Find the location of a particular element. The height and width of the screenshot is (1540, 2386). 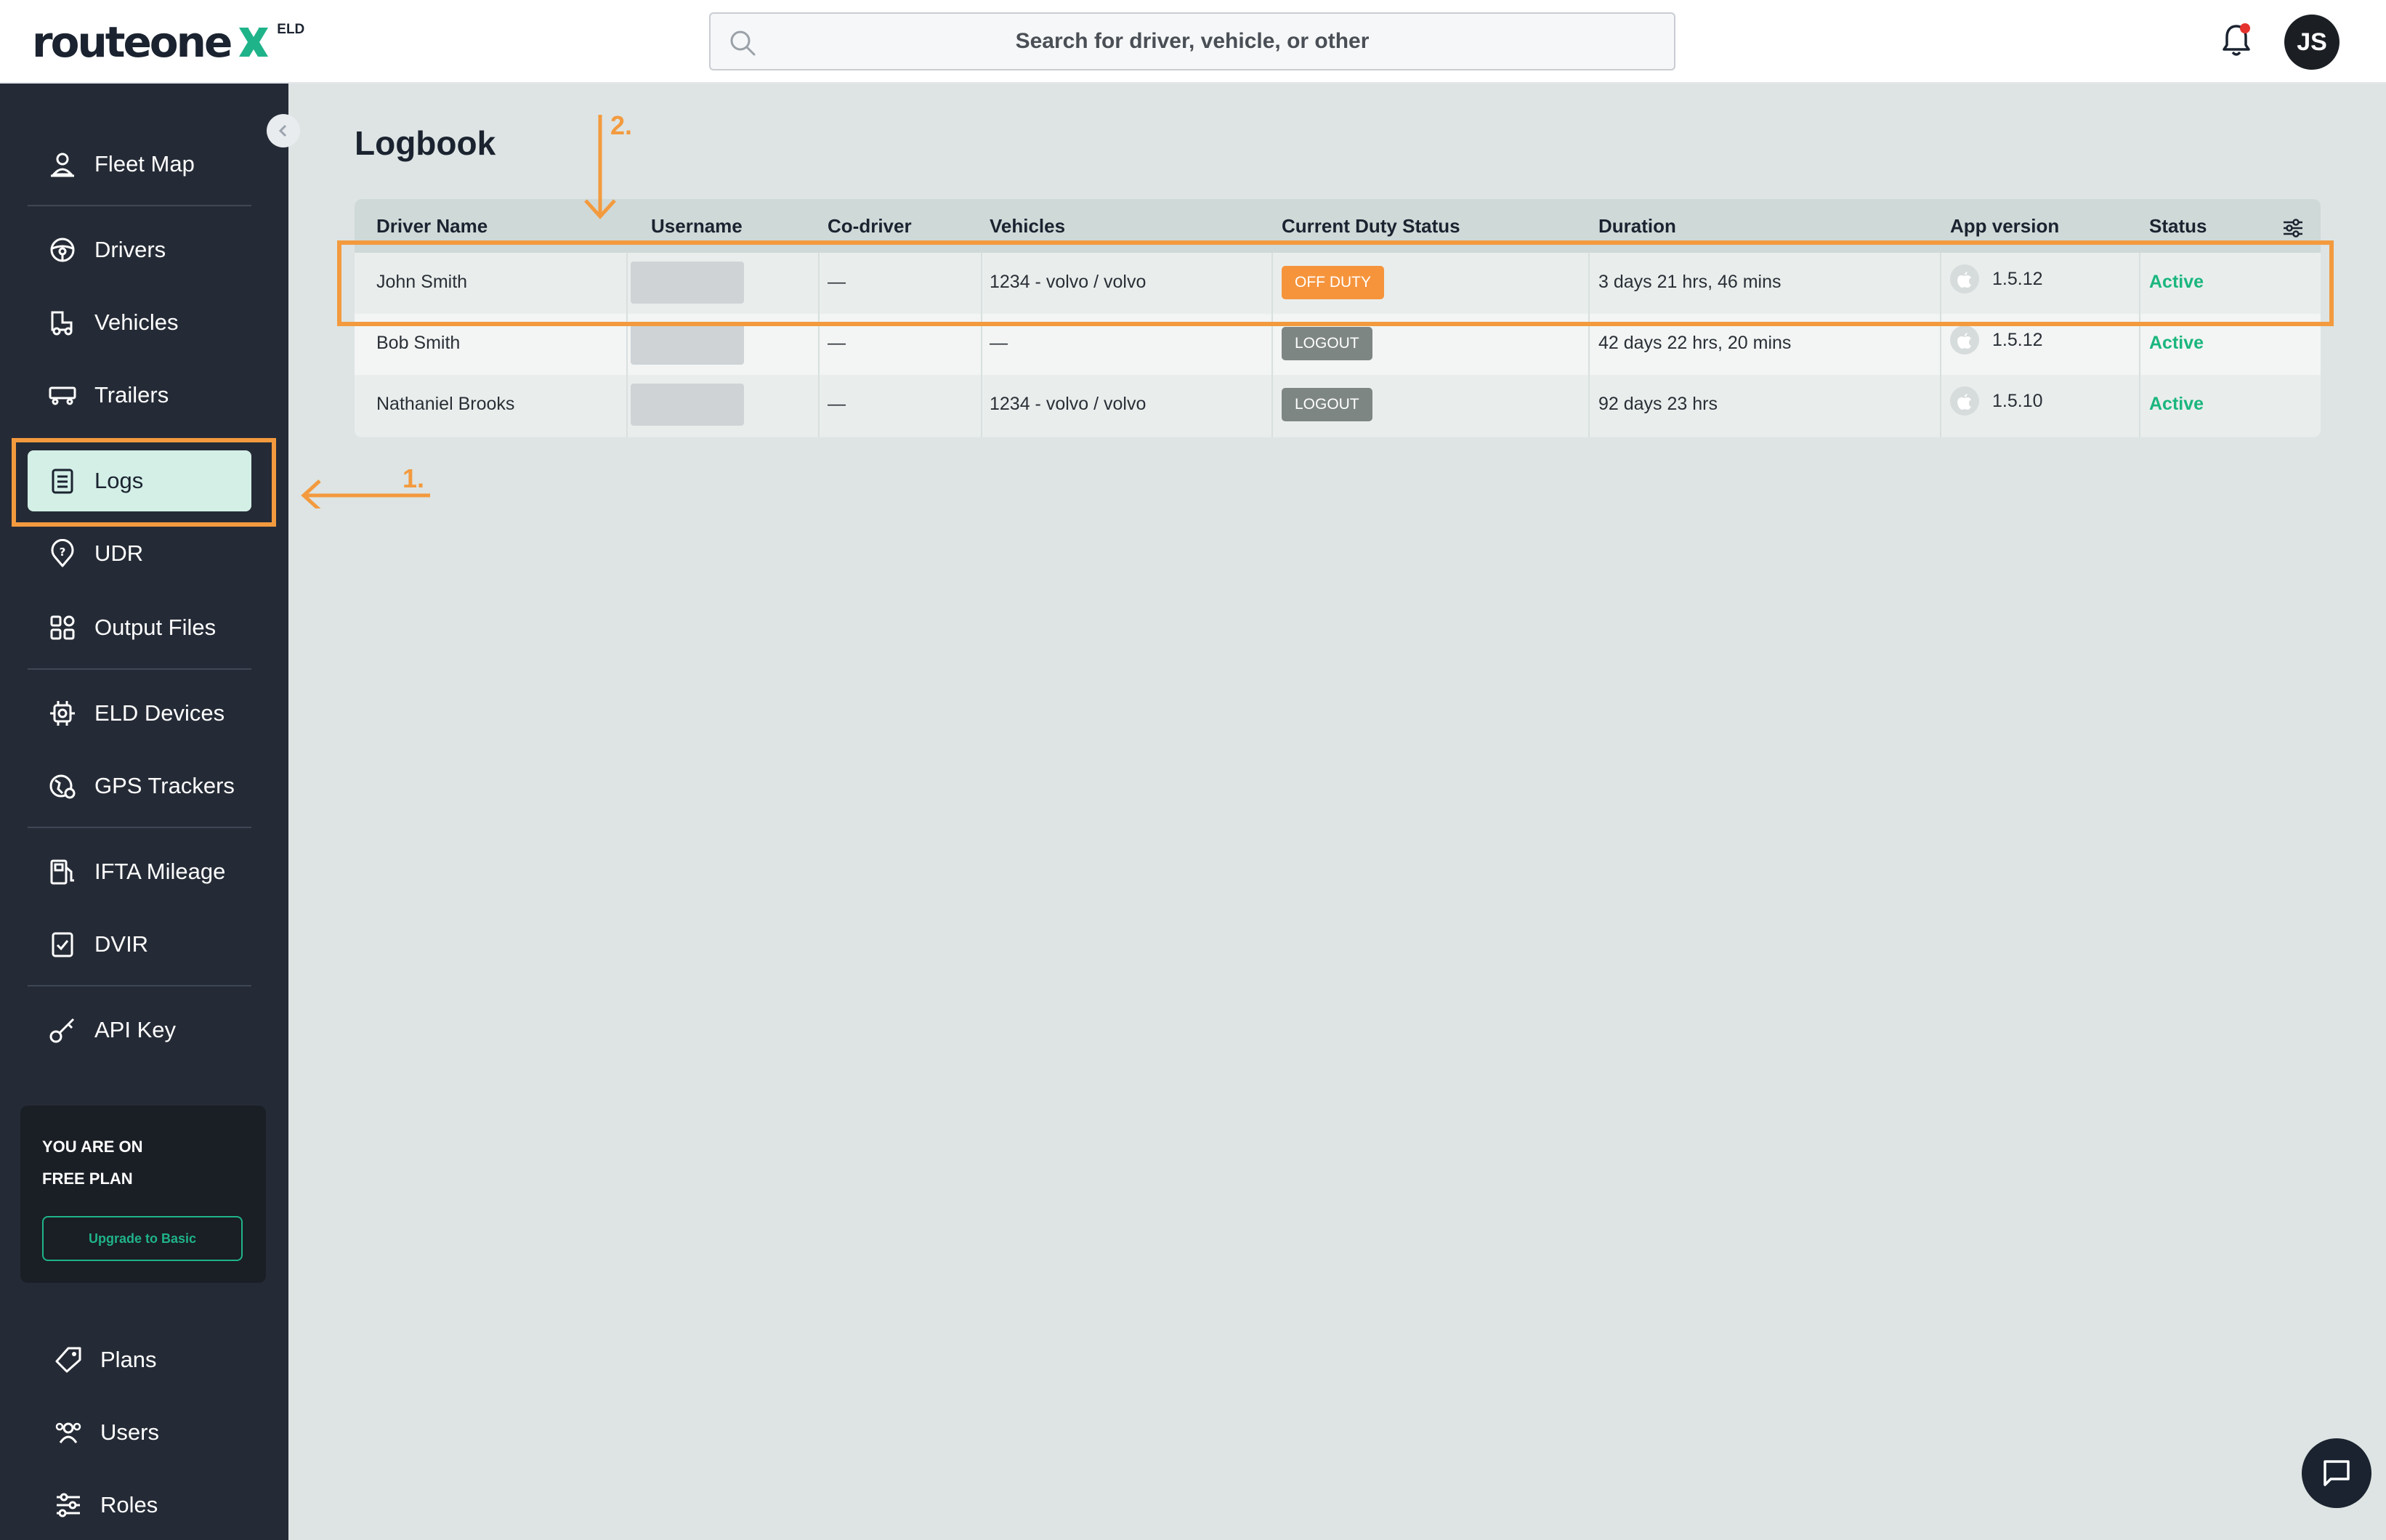

search-placeholder: Search for driver, vehicle, or other is located at coordinates (1192, 41).